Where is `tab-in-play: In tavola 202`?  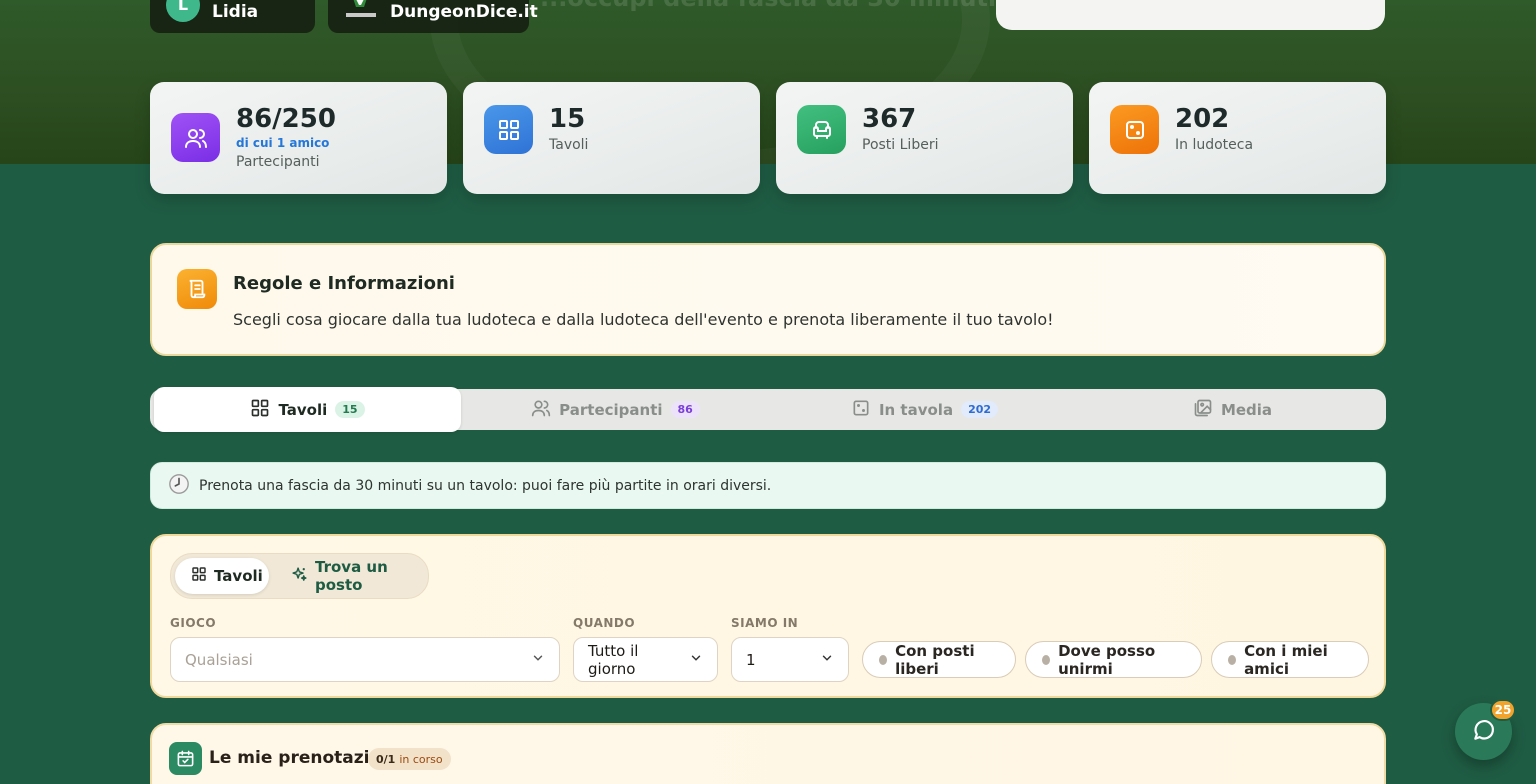 tab-in-play: In tavola 202 is located at coordinates (924, 409).